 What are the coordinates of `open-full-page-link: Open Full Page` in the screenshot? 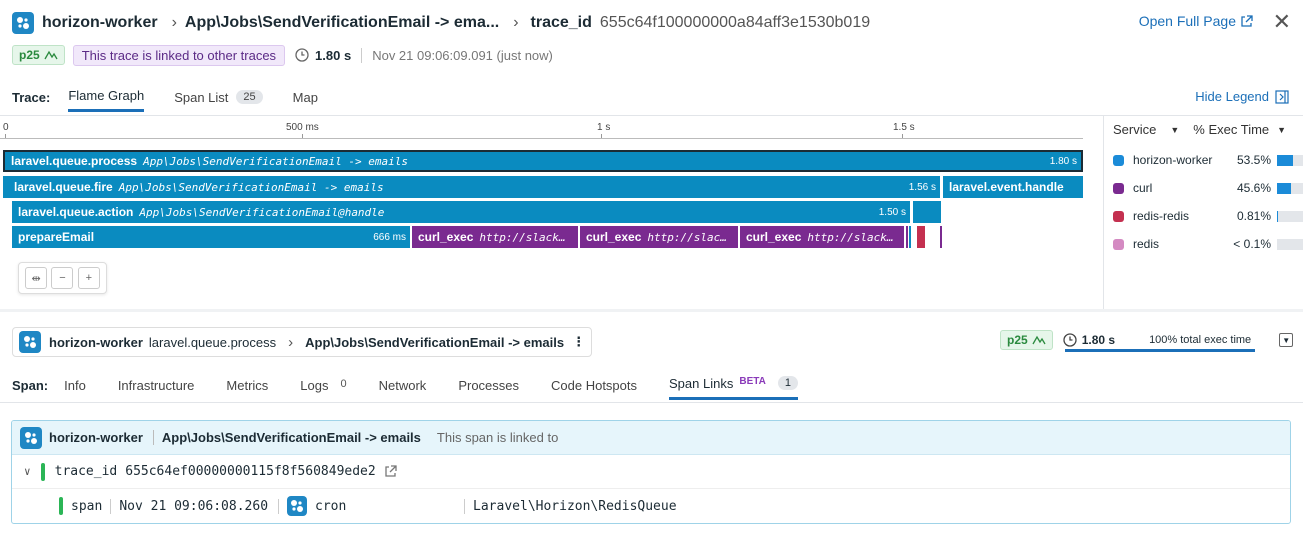 It's located at (1196, 21).